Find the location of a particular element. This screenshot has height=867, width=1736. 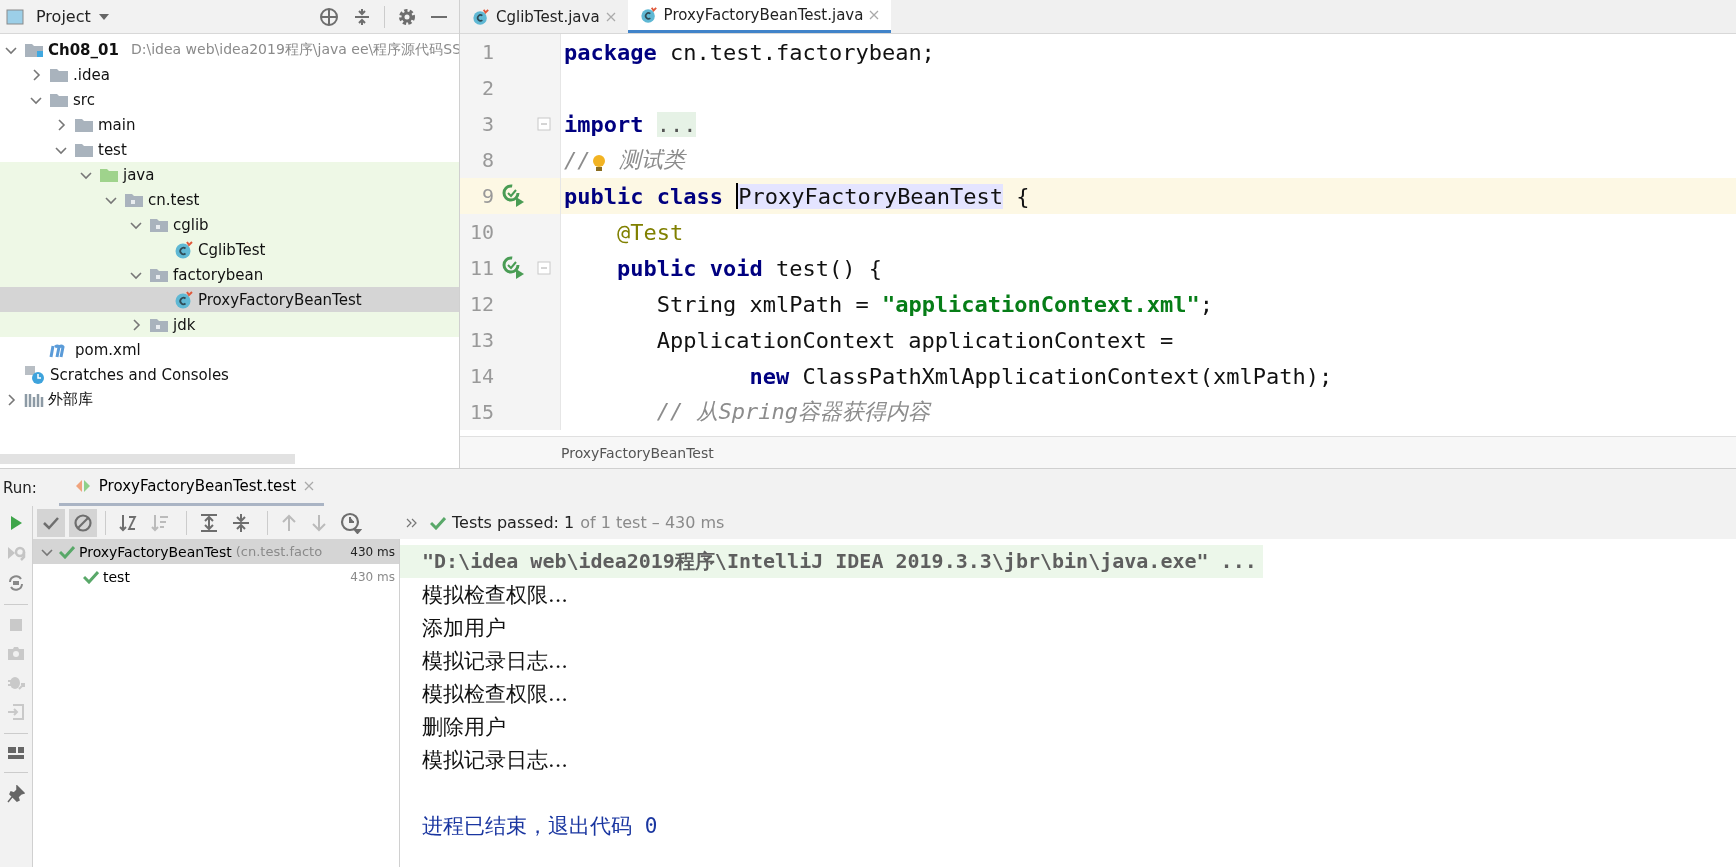

tree-item-label: Scratches and Consoles is located at coordinates (139, 374).